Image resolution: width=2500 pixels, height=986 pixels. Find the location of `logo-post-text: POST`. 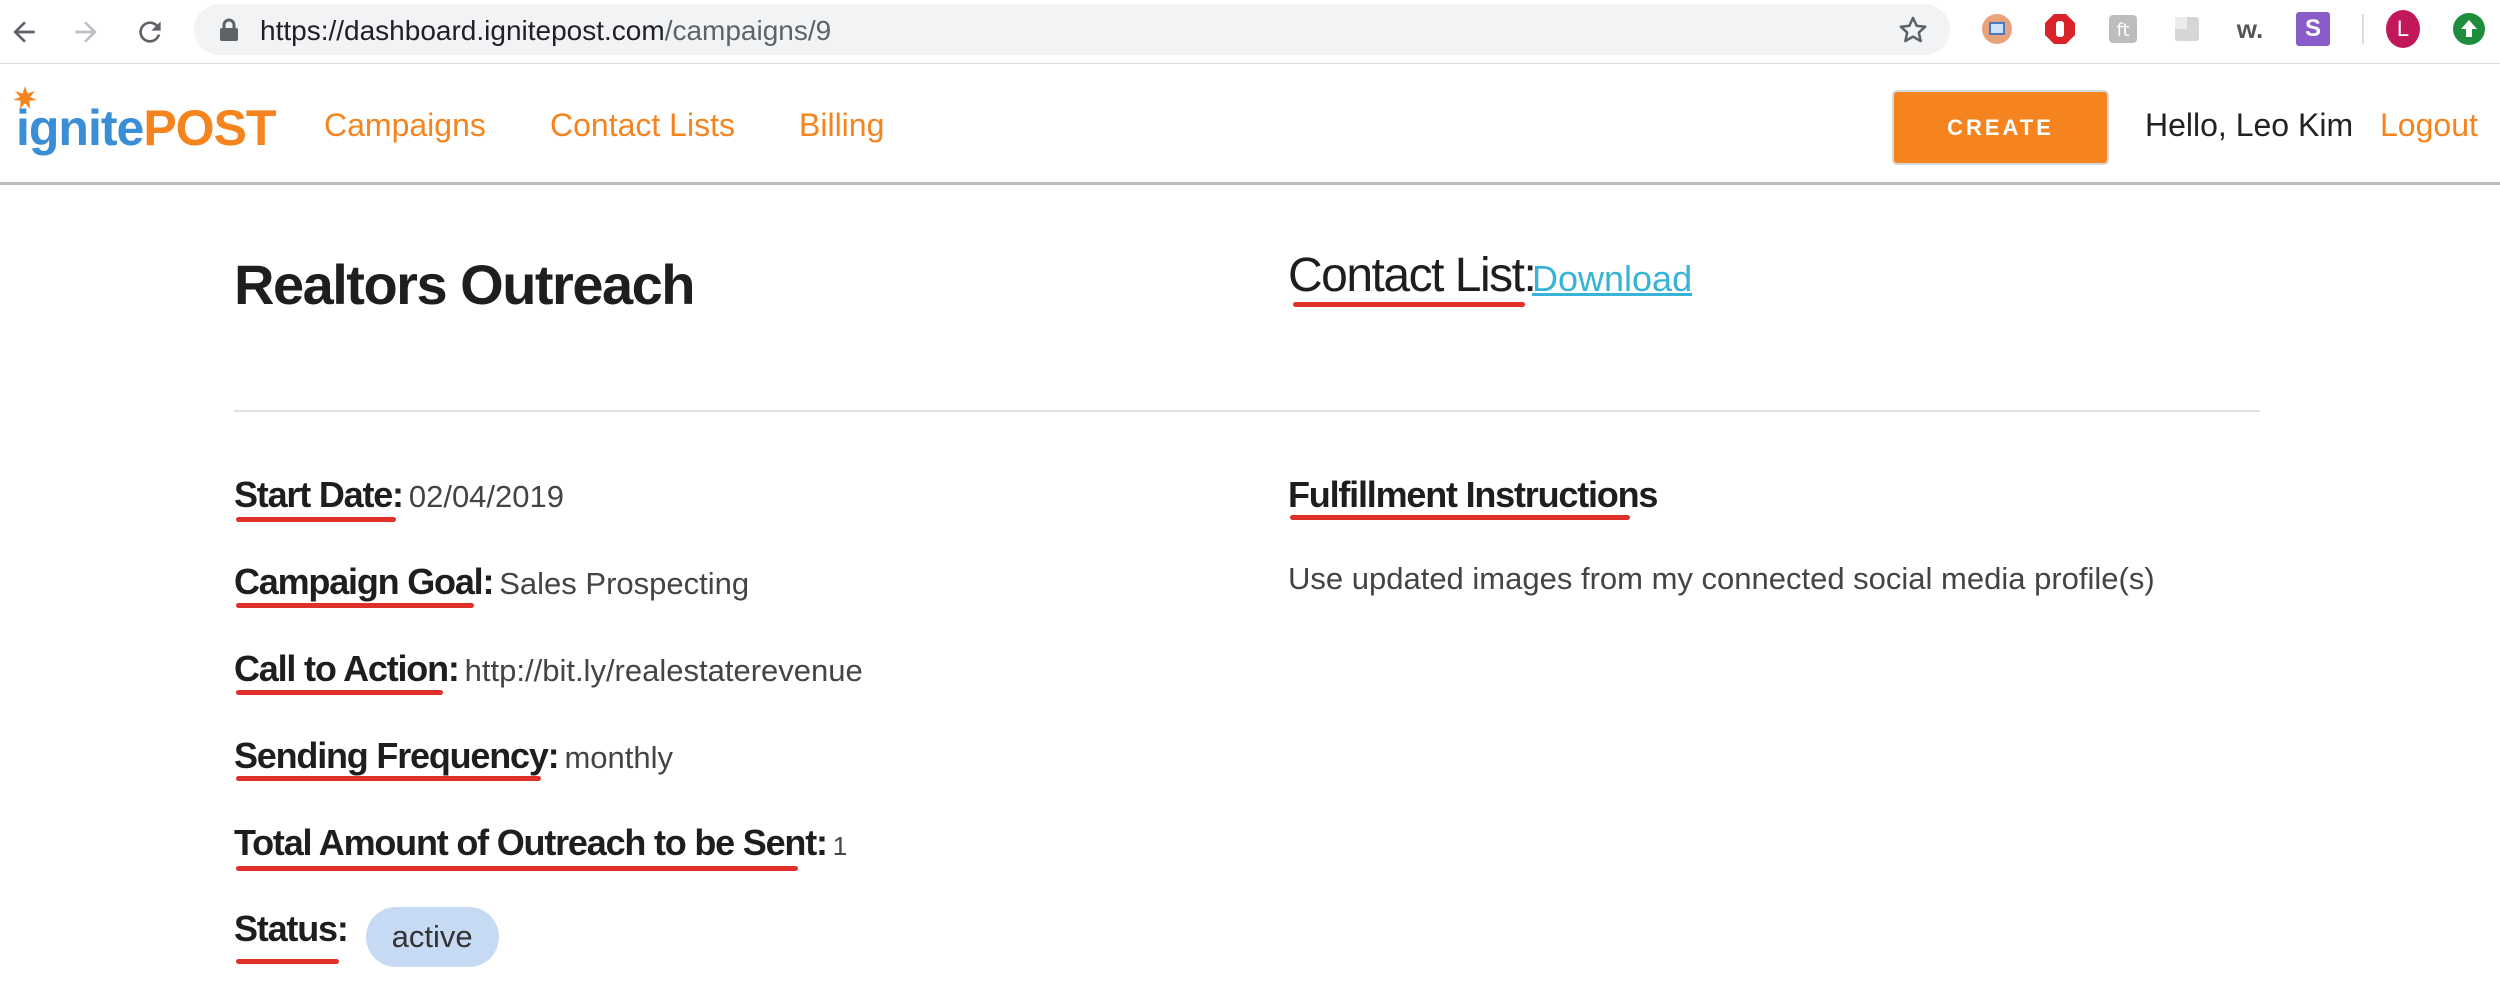

logo-post-text: POST is located at coordinates (209, 128).